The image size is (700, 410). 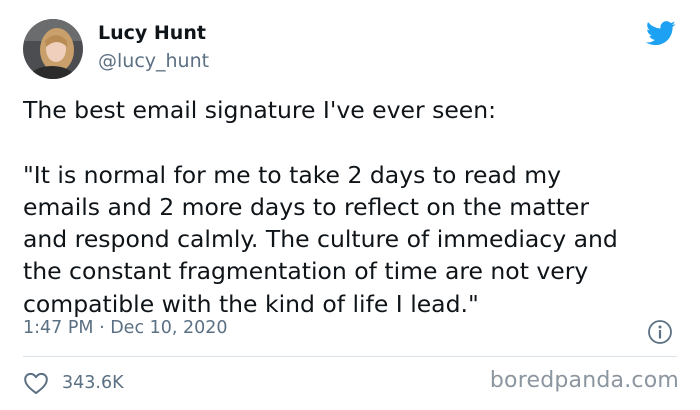 I want to click on like-count: 343.6K, so click(x=93, y=383).